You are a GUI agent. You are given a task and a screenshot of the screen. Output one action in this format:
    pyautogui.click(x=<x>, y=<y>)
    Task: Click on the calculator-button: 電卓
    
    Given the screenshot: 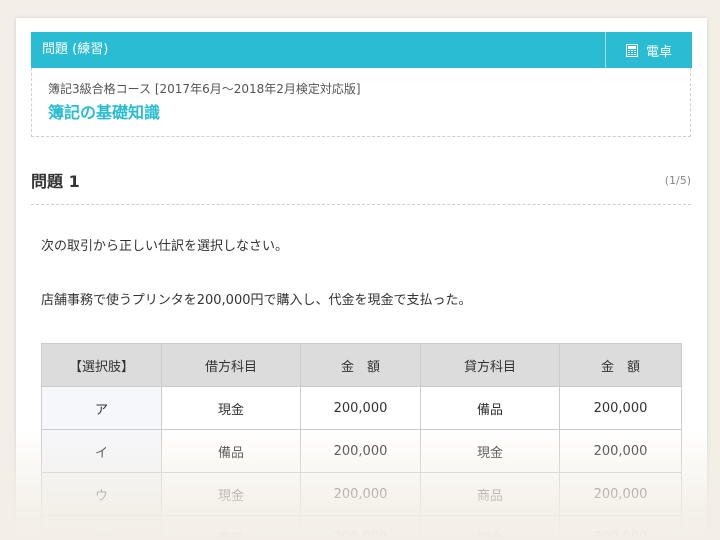 What is the action you would take?
    pyautogui.click(x=648, y=50)
    